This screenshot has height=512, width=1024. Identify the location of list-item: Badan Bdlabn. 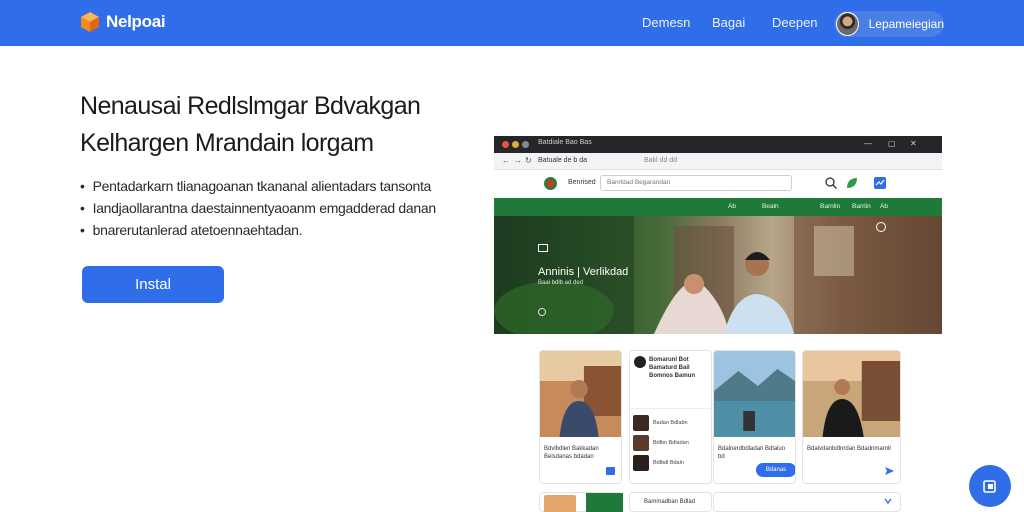
(670, 423).